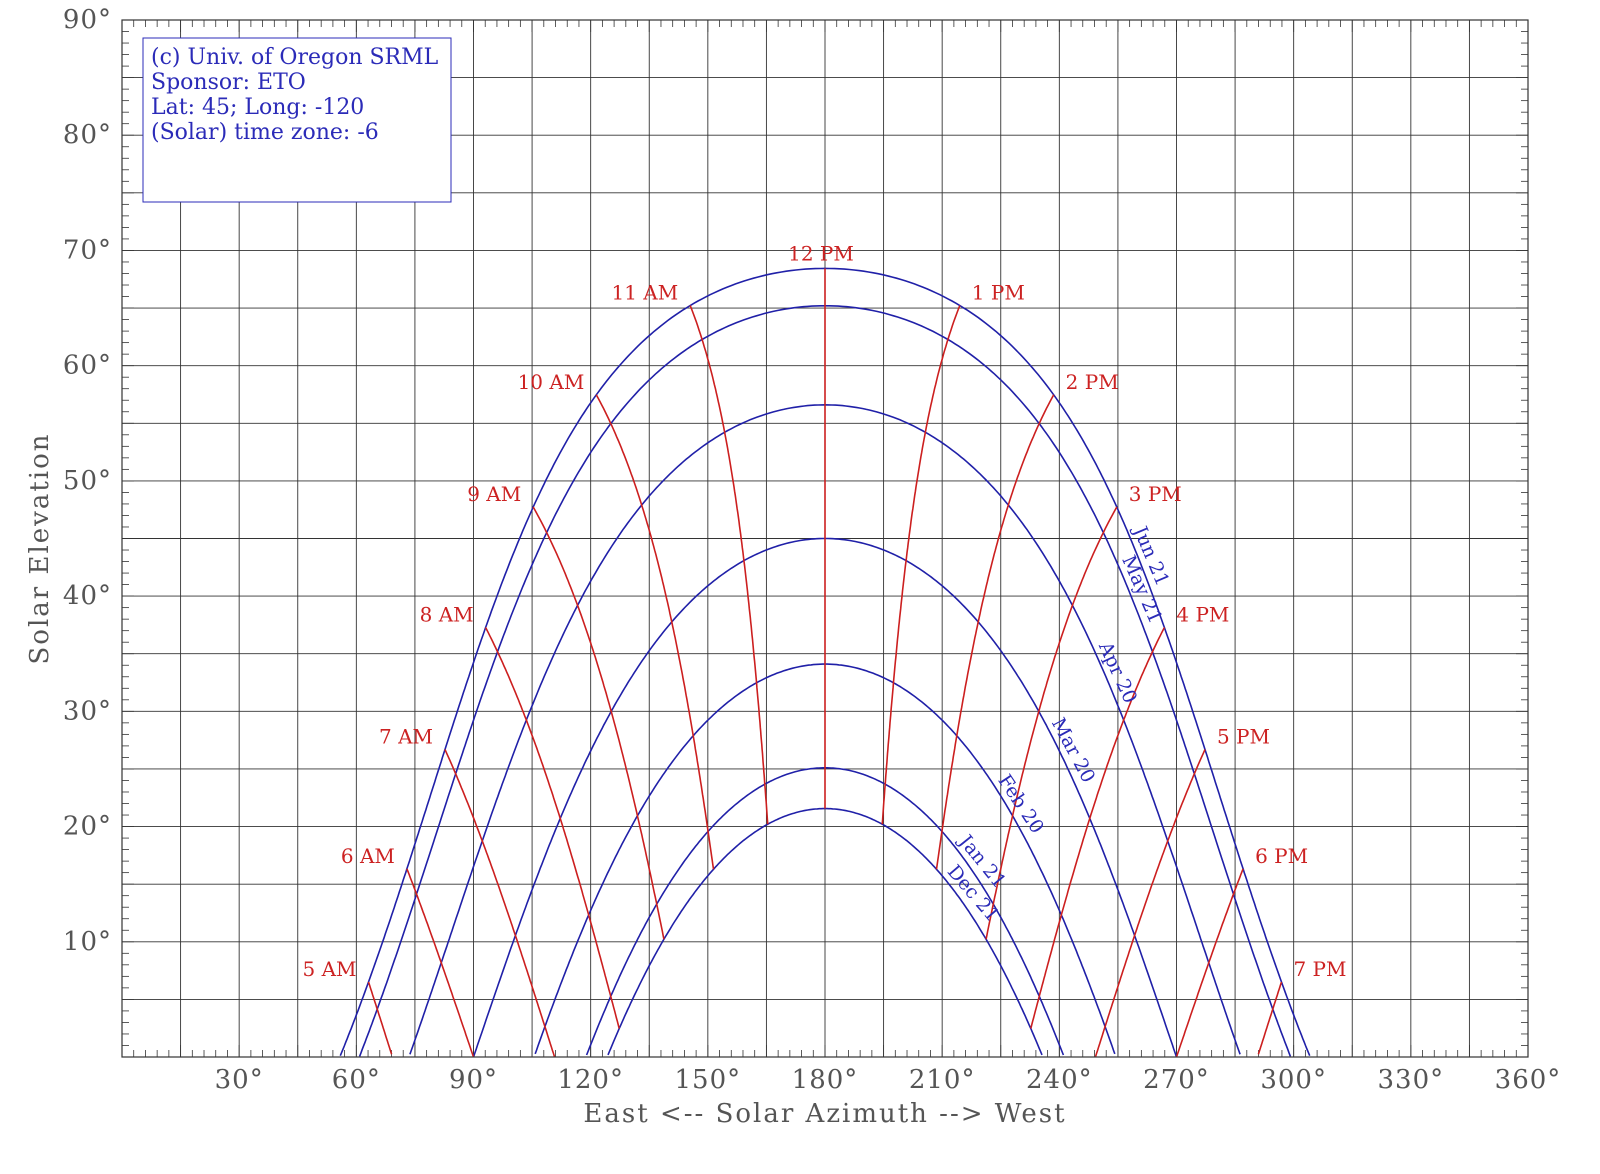 This screenshot has width=1600, height=1174. Describe the element at coordinates (406, 736) in the screenshot. I see `hour-label: 7 AM` at that location.